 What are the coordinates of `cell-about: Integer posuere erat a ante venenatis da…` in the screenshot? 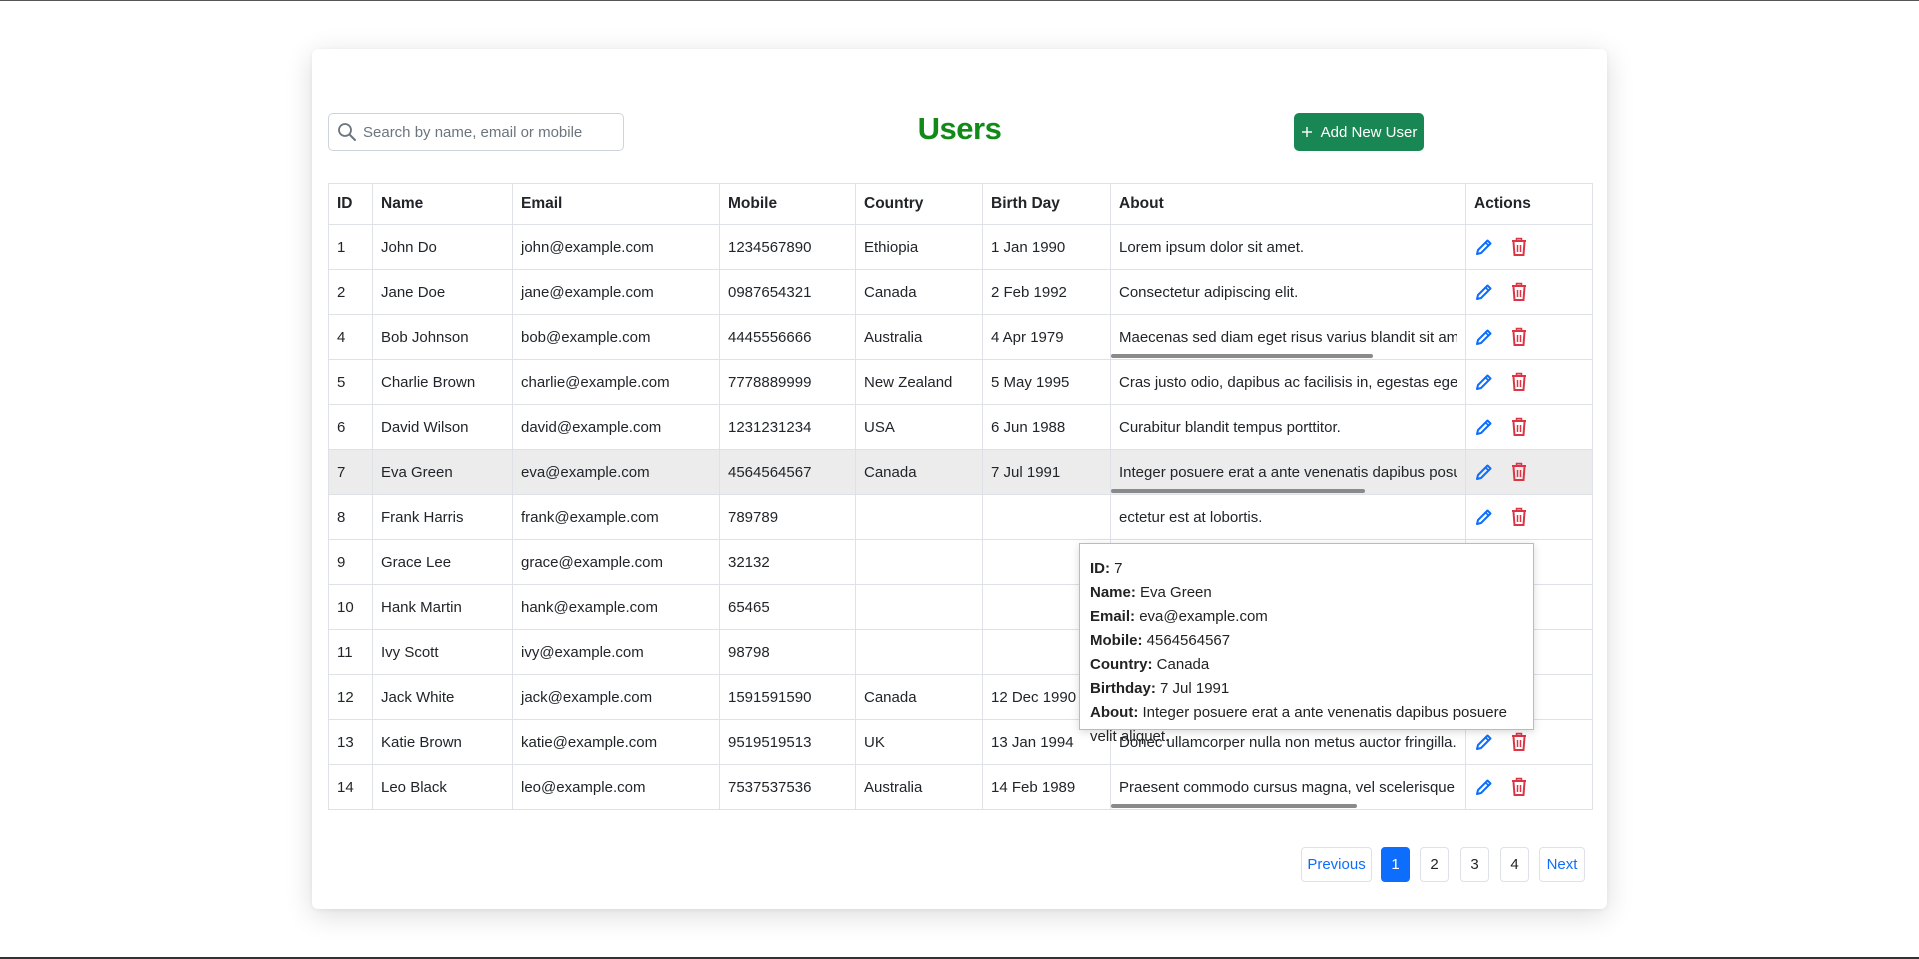 It's located at (1288, 472).